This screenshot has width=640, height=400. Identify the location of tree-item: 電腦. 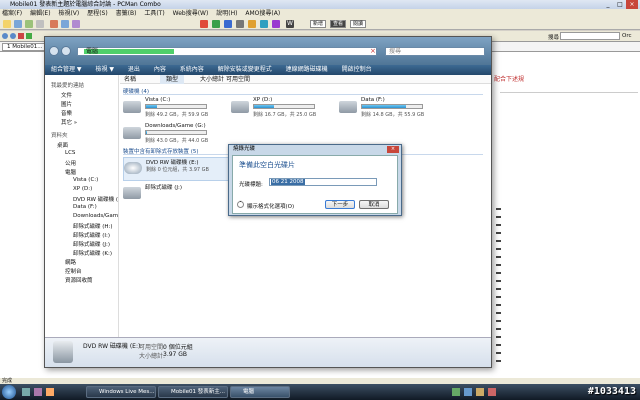
(70, 172).